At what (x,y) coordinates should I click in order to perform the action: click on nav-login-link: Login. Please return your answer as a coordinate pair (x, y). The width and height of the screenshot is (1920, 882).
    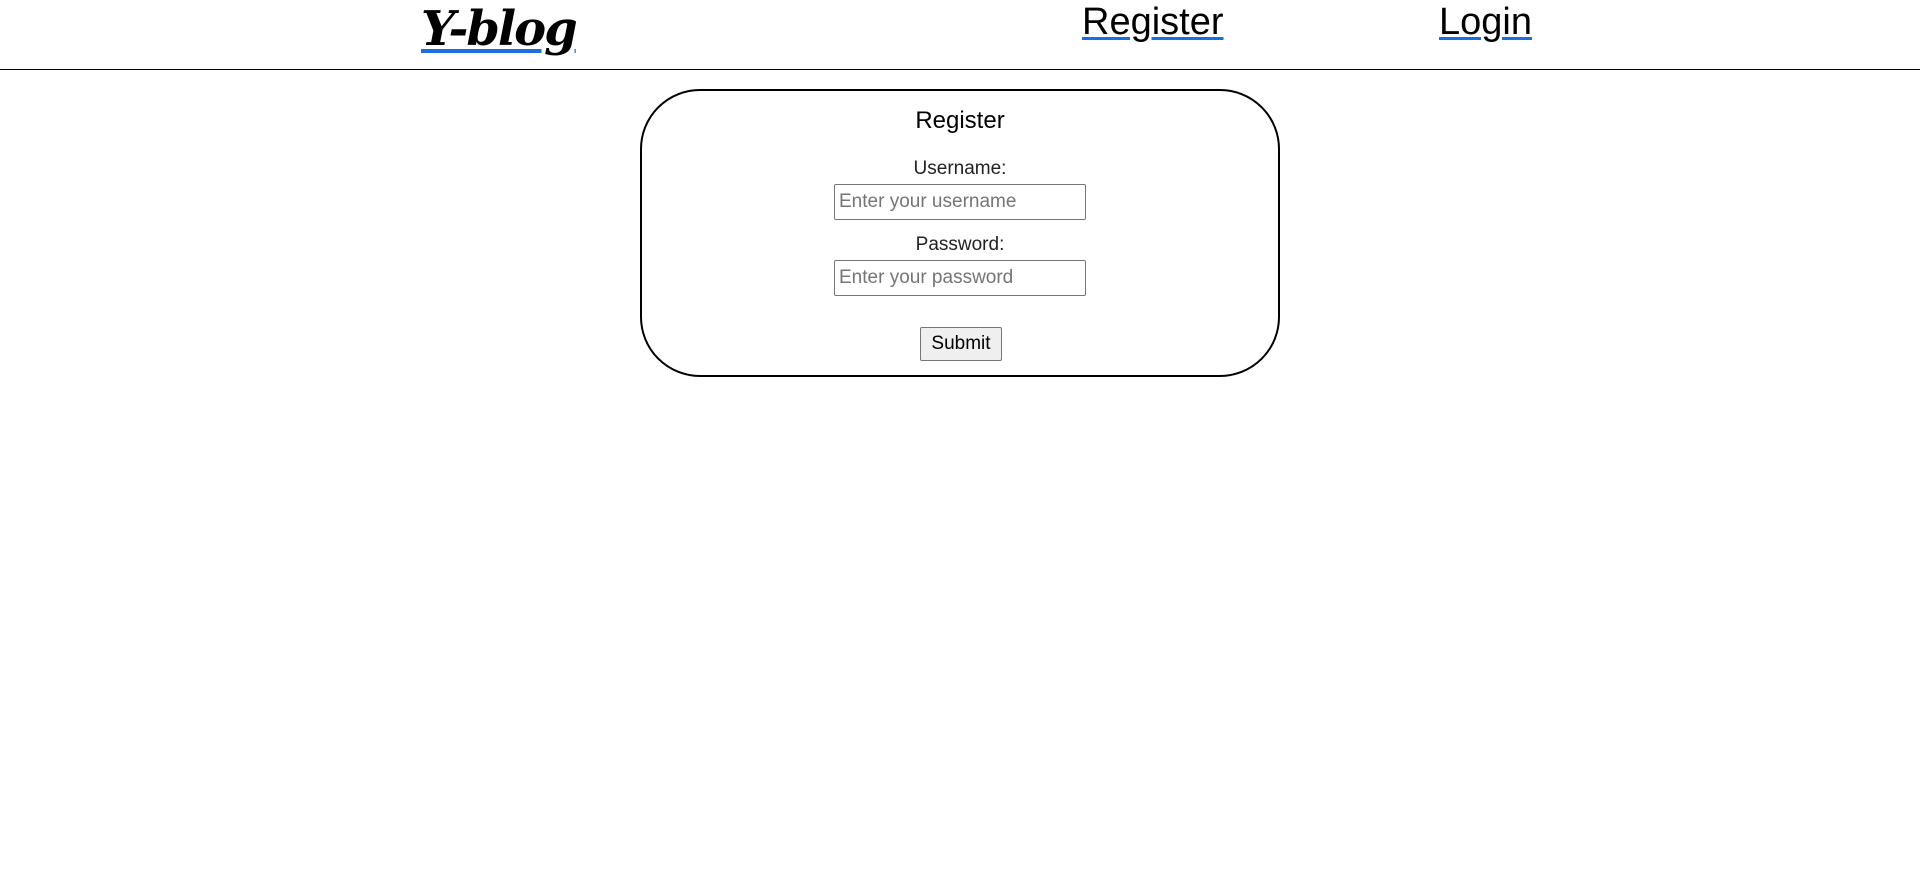
    Looking at the image, I should click on (1485, 22).